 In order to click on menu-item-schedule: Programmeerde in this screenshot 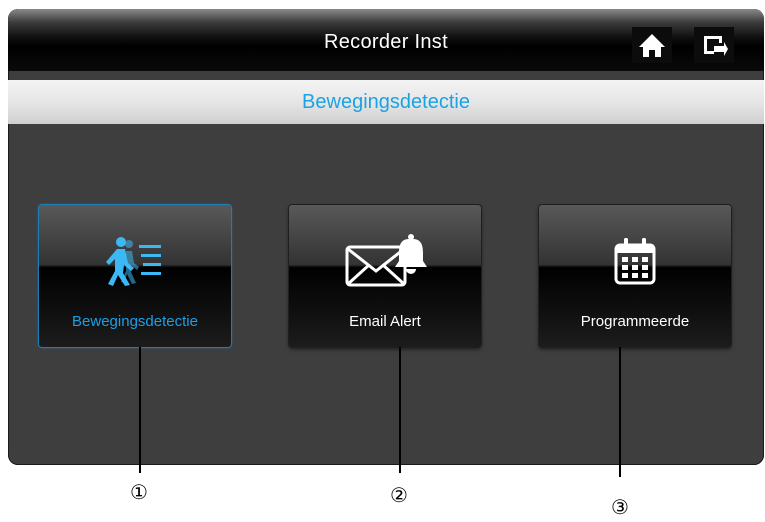, I will do `click(635, 276)`.